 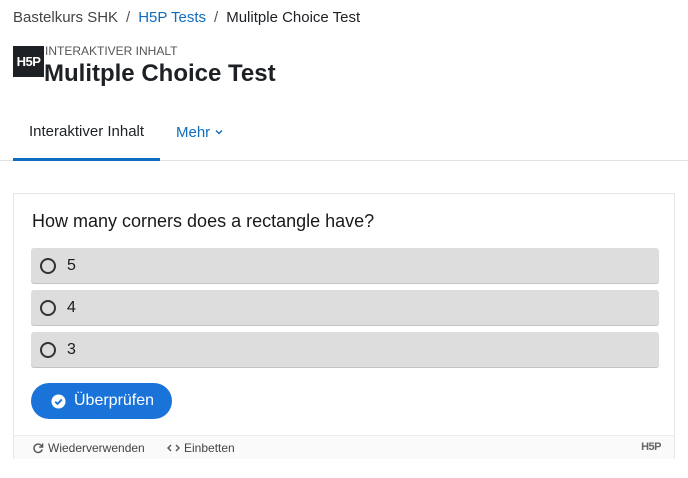 I want to click on check-button-label: Überprüfen, so click(x=114, y=400).